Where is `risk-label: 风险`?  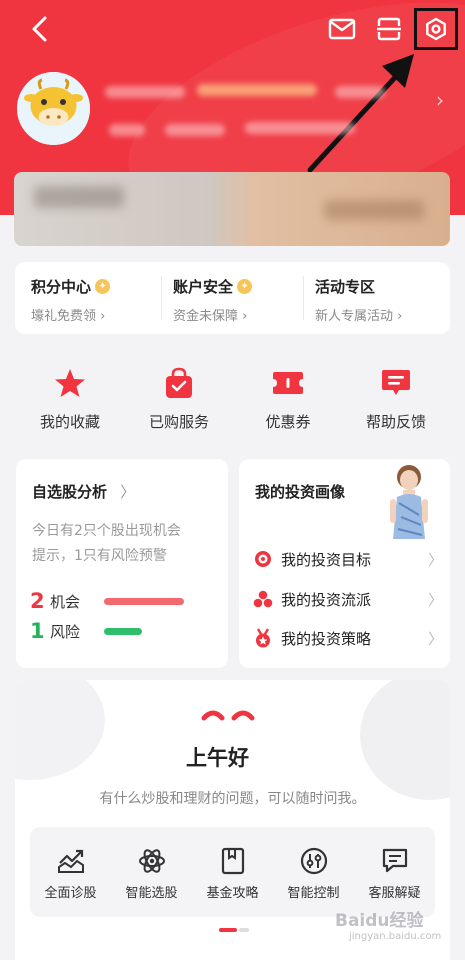 risk-label: 风险 is located at coordinates (65, 631).